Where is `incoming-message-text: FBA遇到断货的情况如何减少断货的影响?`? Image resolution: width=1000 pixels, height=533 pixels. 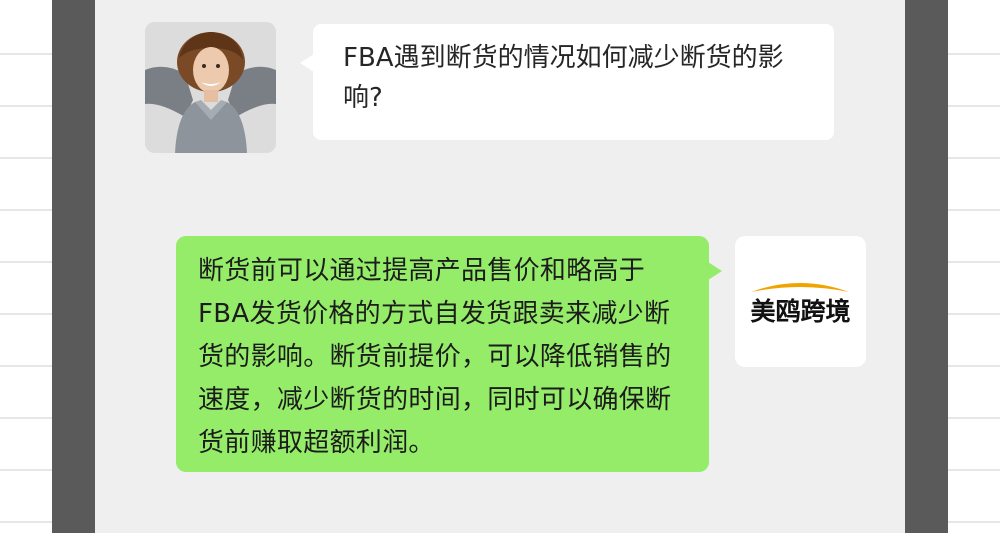
incoming-message-text: FBA遇到断货的情况如何减少断货的影响? is located at coordinates (563, 78).